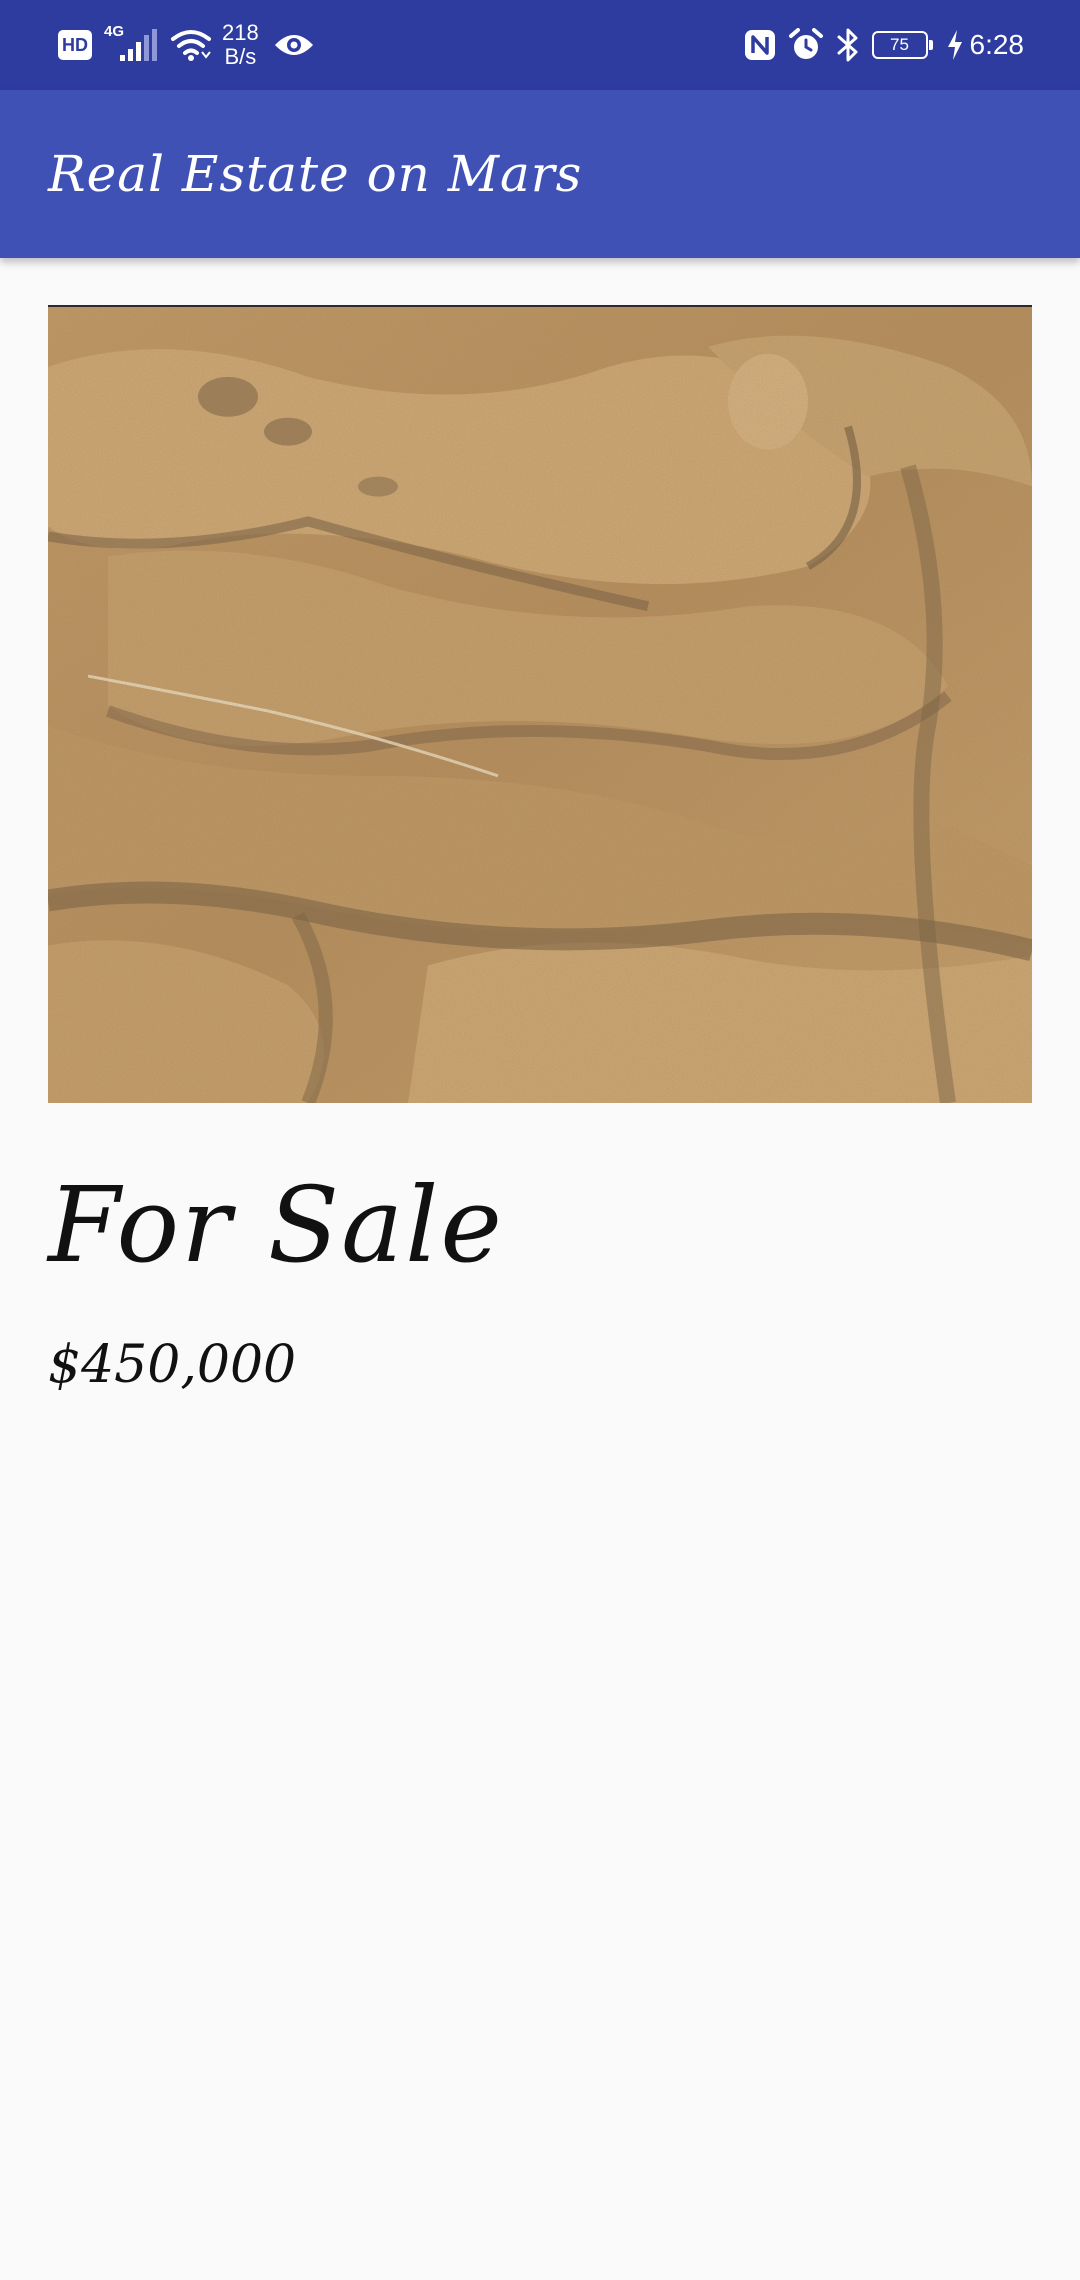 This screenshot has height=2280, width=1080. Describe the element at coordinates (191, 45) in the screenshot. I see `wifi-icon` at that location.